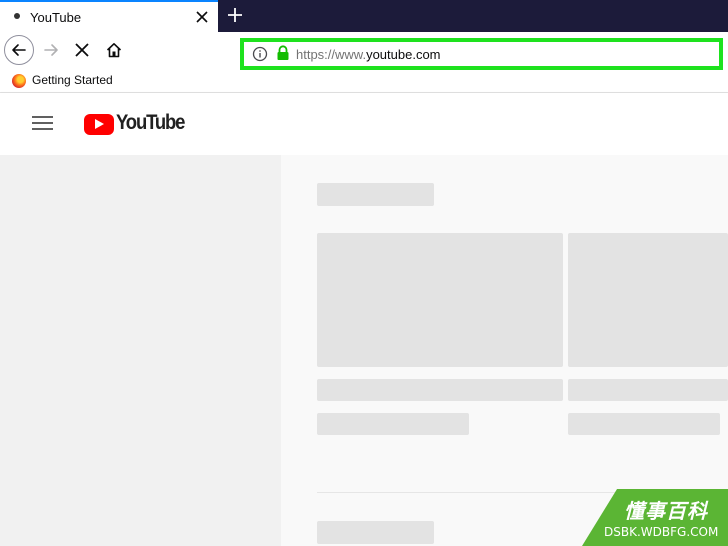  What do you see at coordinates (17, 16) in the screenshot?
I see `tab-favicon-icon` at bounding box center [17, 16].